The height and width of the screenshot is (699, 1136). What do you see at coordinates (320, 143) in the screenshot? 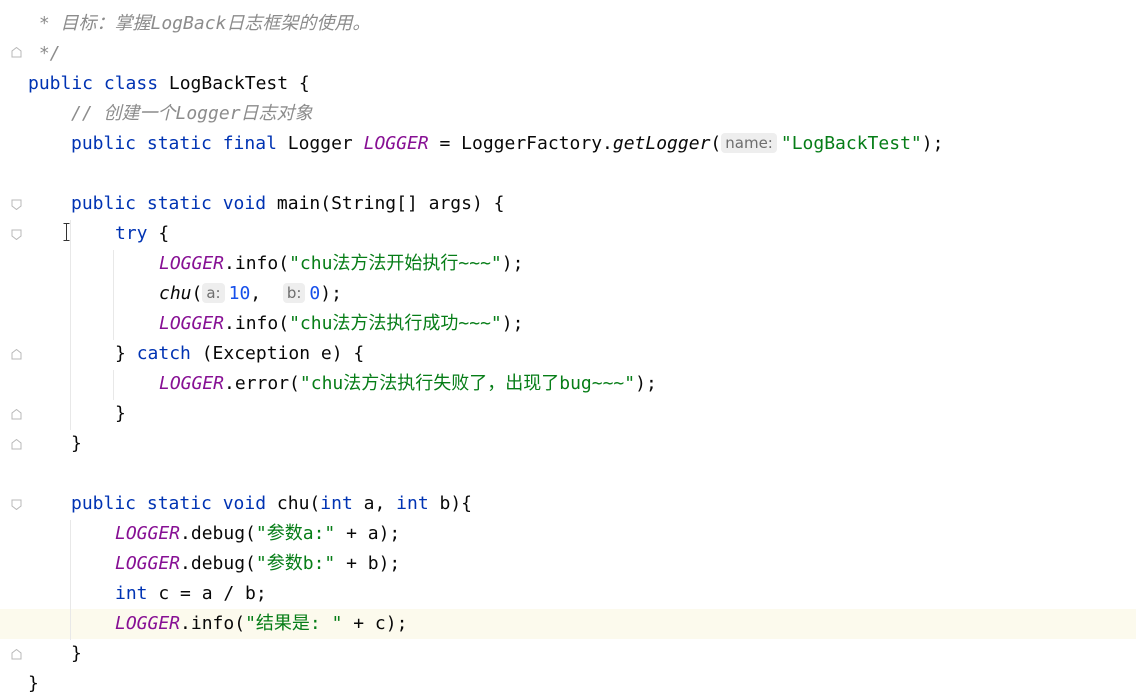
I see `type-name: Logger` at bounding box center [320, 143].